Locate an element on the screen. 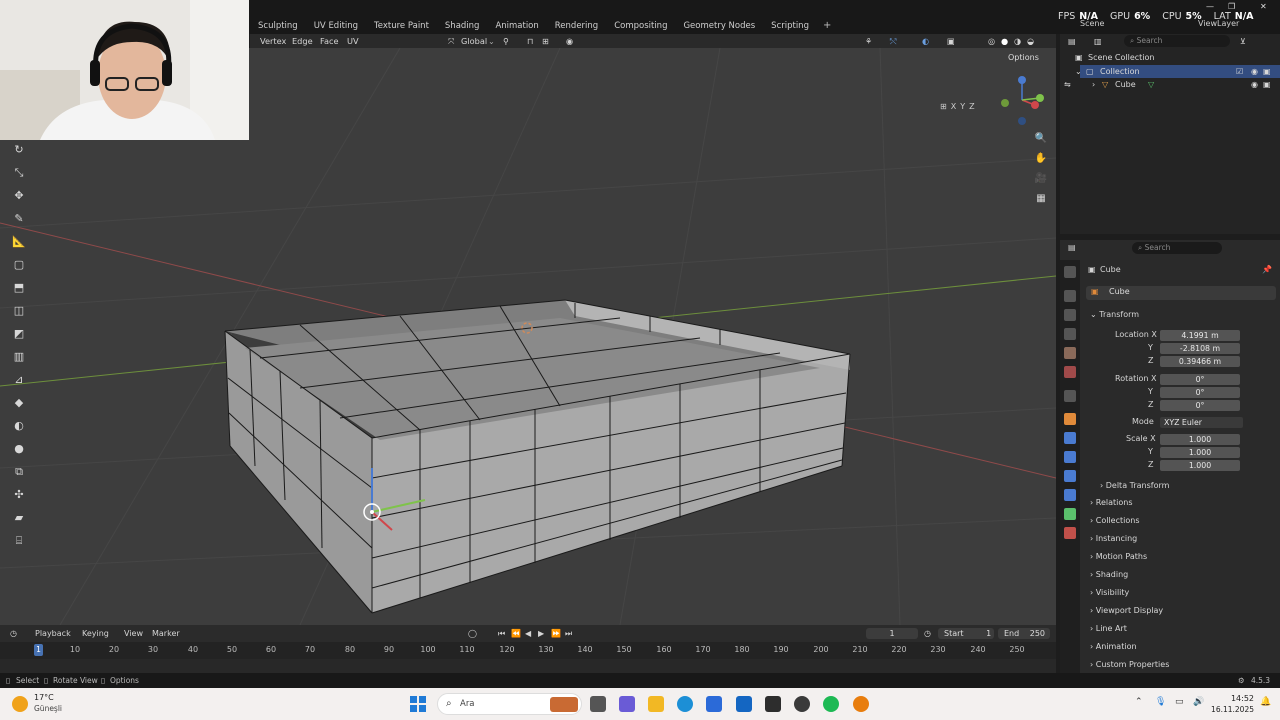 The height and width of the screenshot is (720, 1280). cube-camera-icon: ▣ is located at coordinates (1267, 84).